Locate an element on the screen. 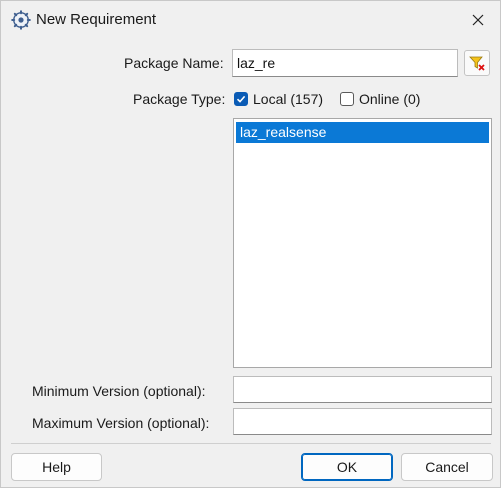  cancel-button: Cancel is located at coordinates (447, 467).